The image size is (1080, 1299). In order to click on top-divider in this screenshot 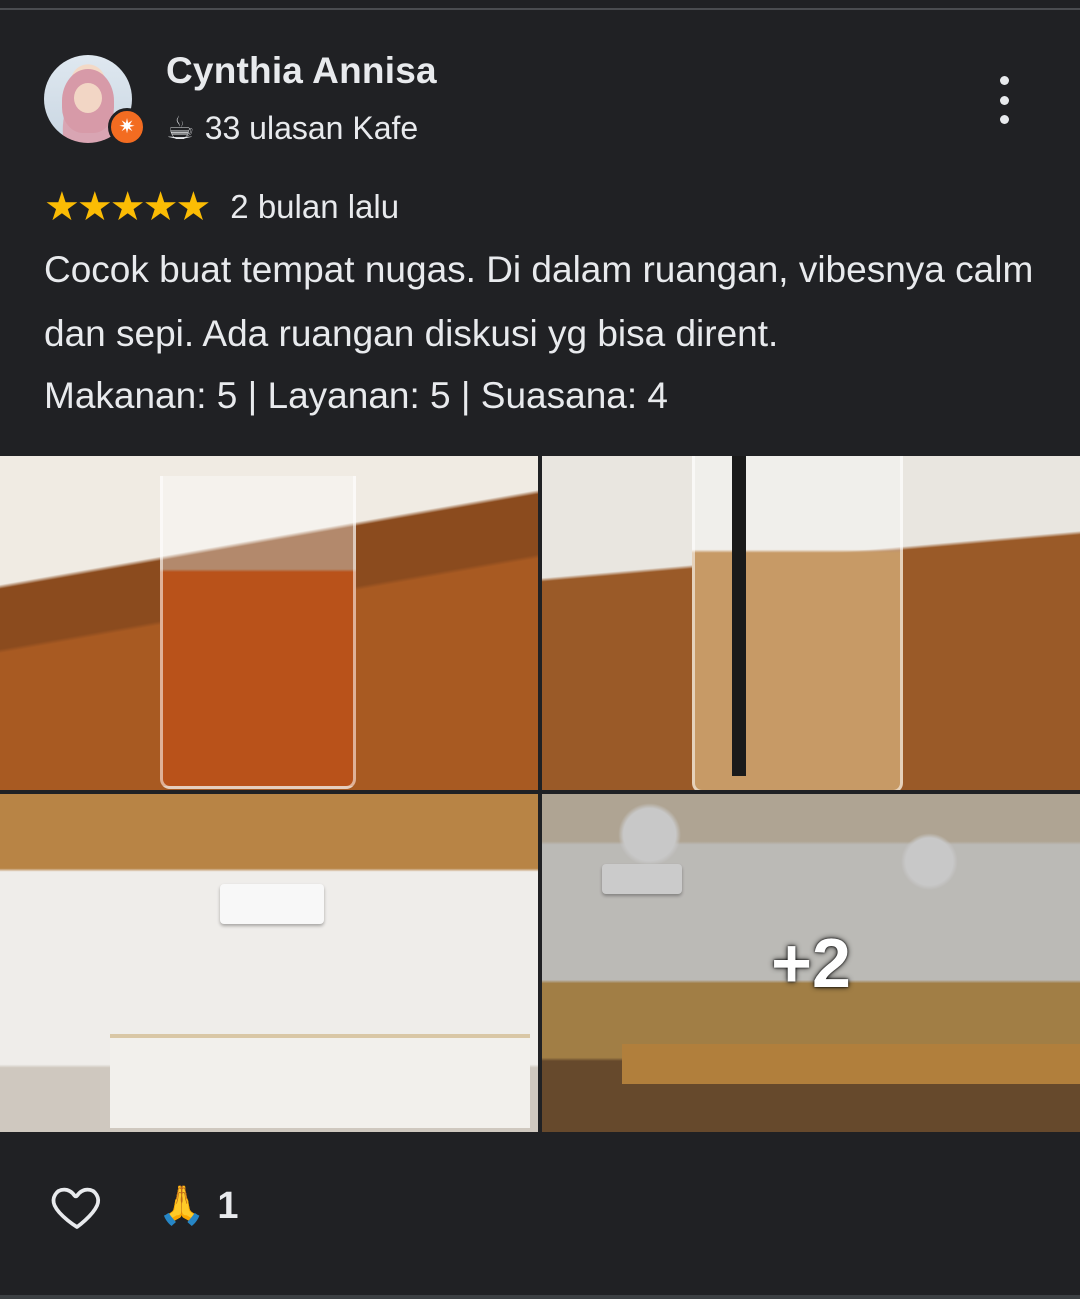, I will do `click(540, 5)`.